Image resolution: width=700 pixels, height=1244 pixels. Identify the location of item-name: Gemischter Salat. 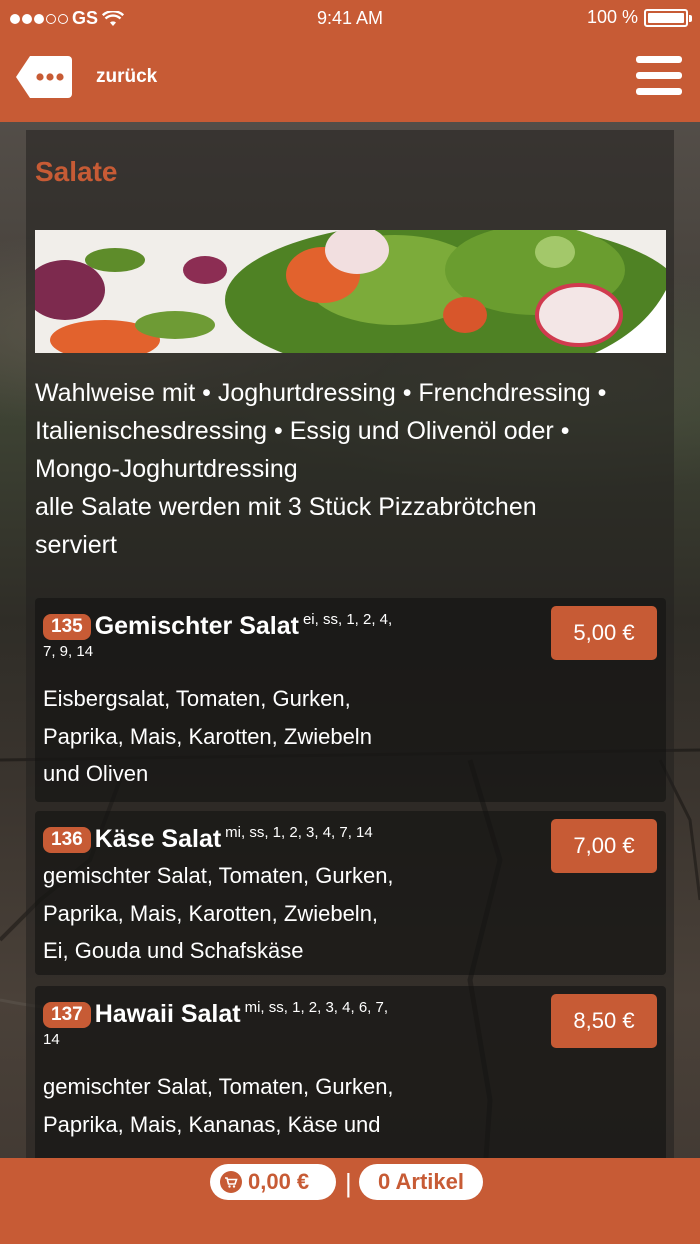
(196, 626).